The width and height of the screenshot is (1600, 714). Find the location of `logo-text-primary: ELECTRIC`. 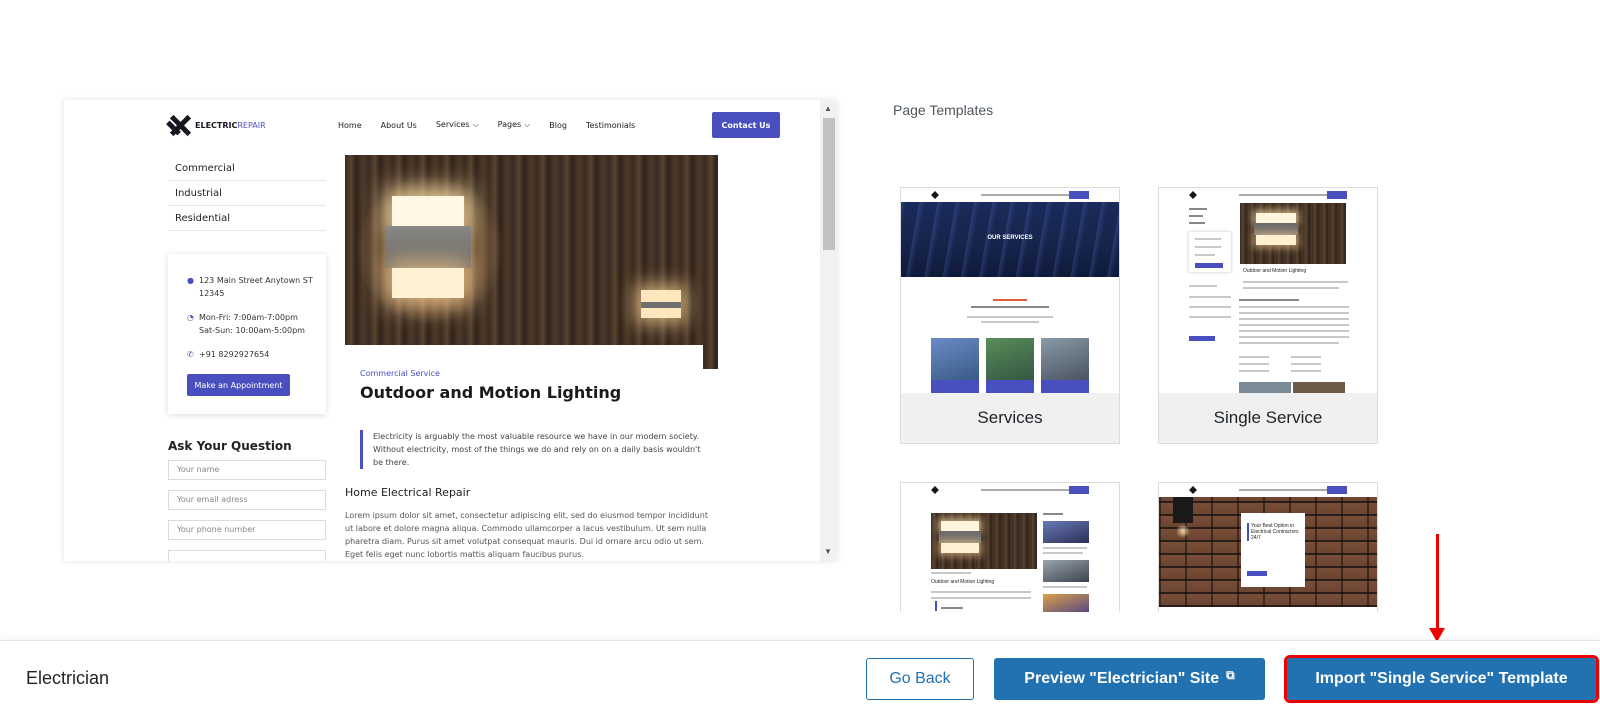

logo-text-primary: ELECTRIC is located at coordinates (216, 125).